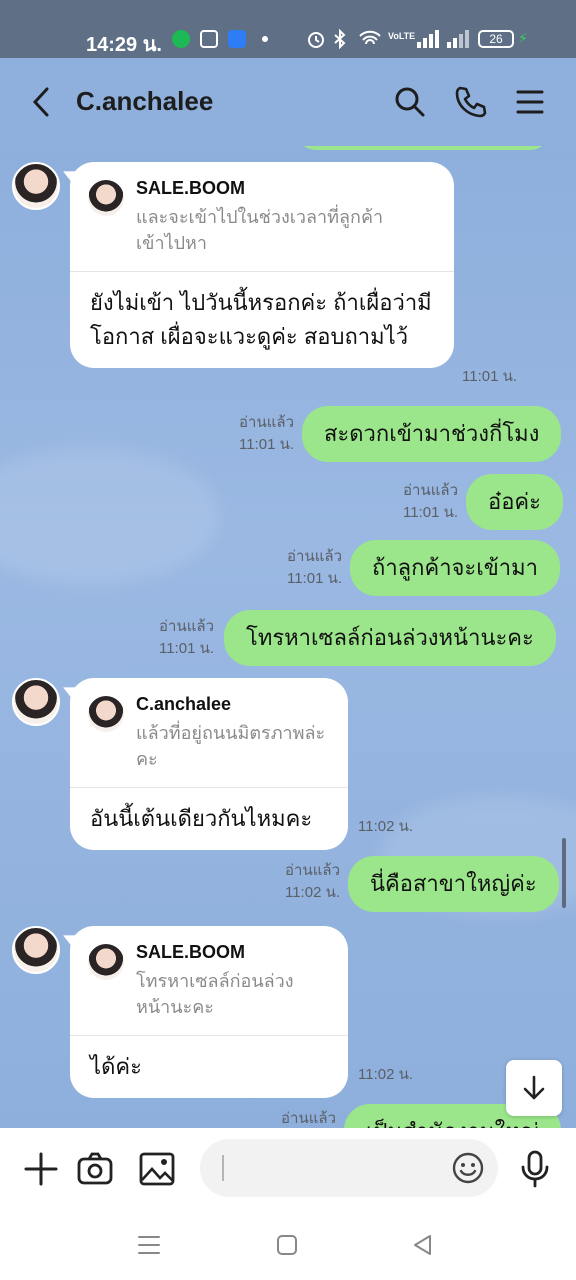 The height and width of the screenshot is (1280, 576). I want to click on message-input-bar, so click(288, 1169).